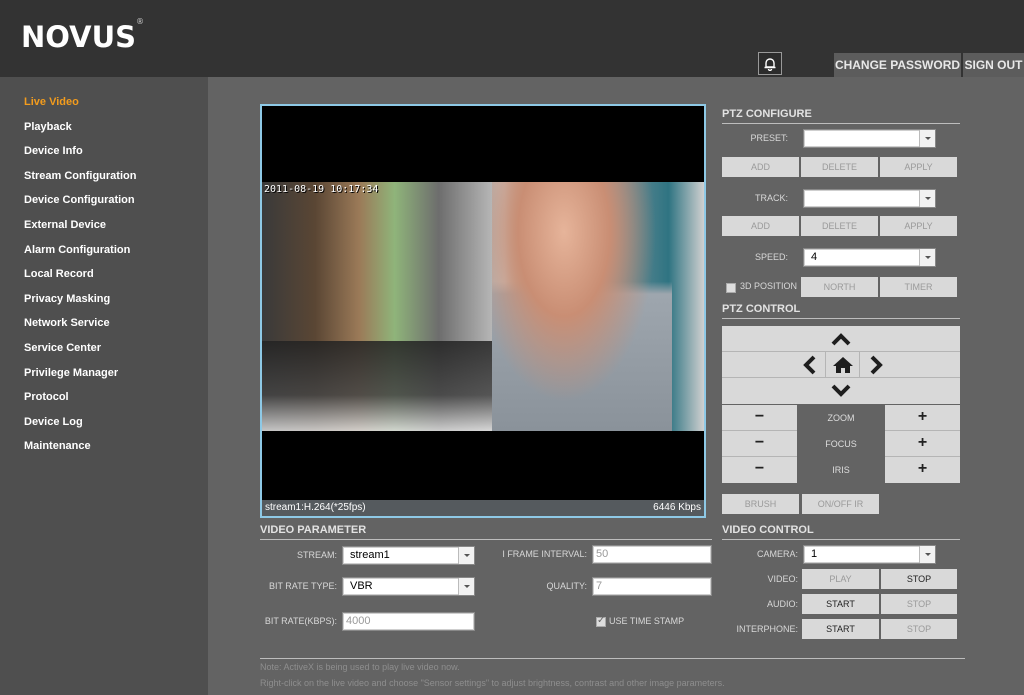 This screenshot has width=1024, height=695. I want to click on quality-input: 7, so click(652, 586).